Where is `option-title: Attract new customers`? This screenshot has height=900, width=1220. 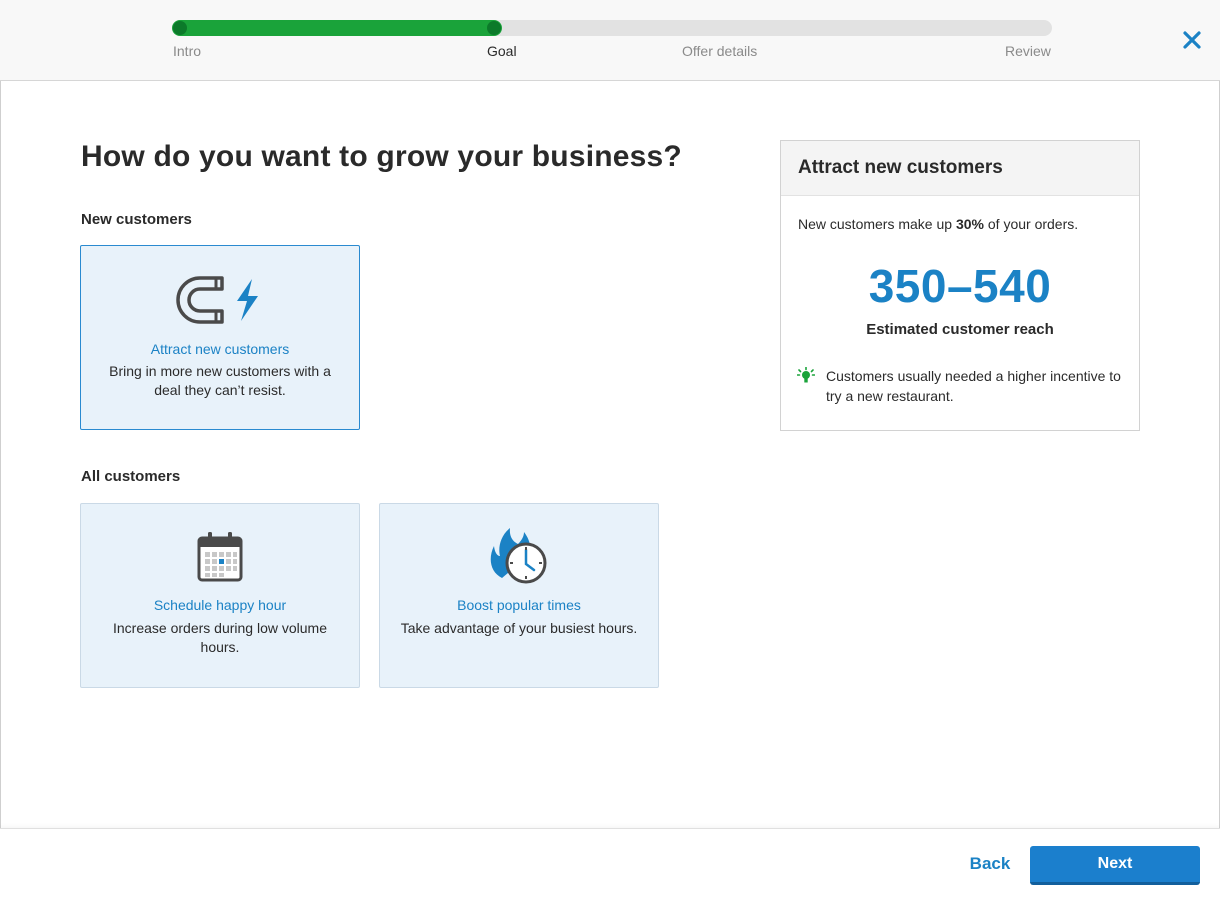
option-title: Attract new customers is located at coordinates (220, 349).